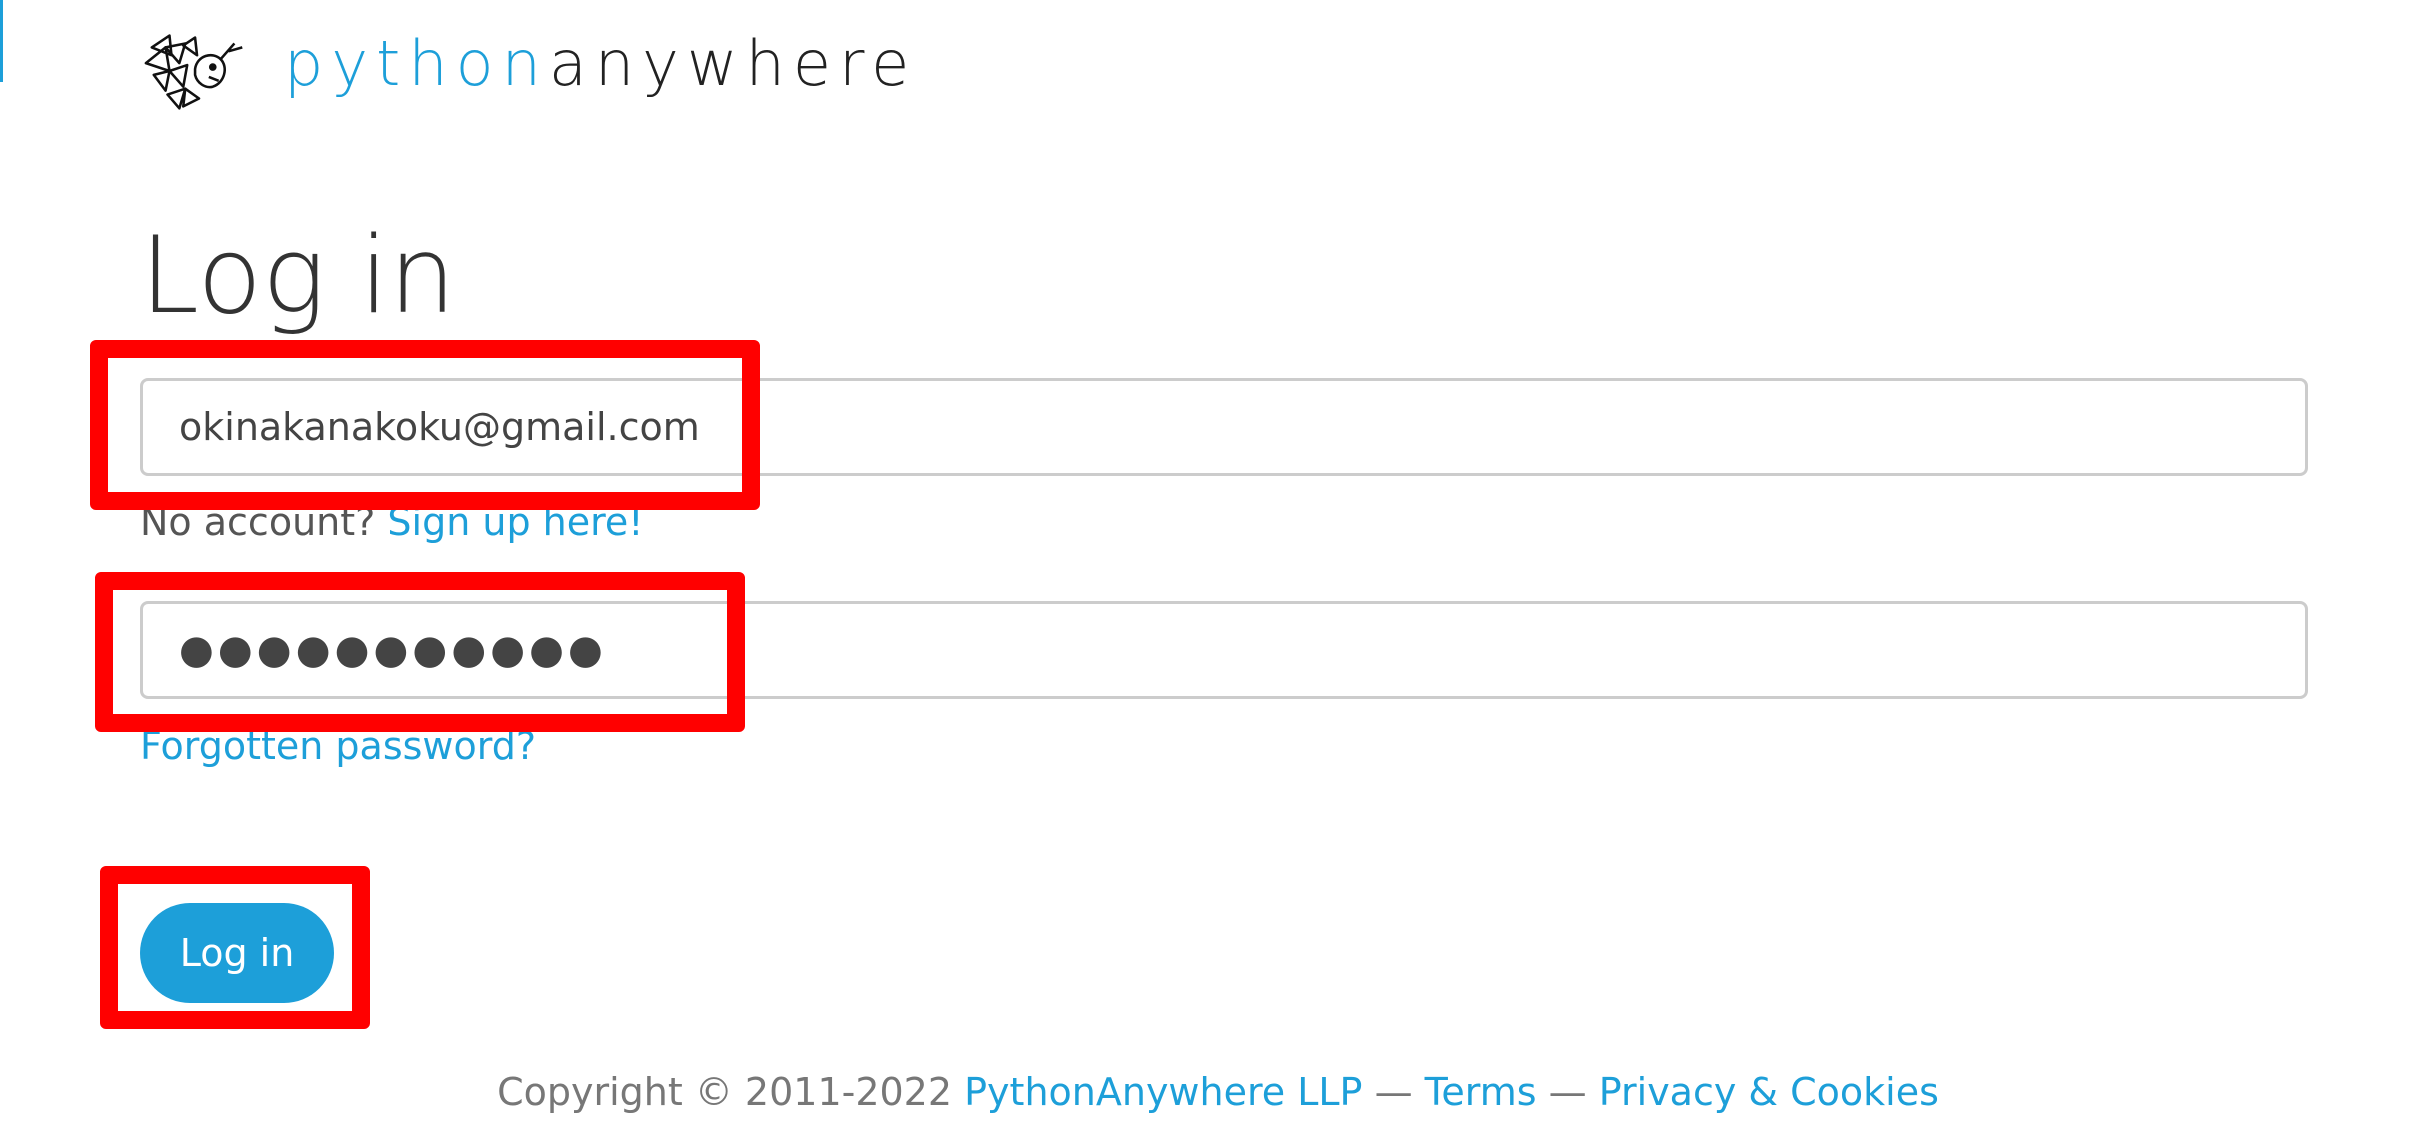  Describe the element at coordinates (1769, 1092) in the screenshot. I see `privacy-link: Privacy & Cookies` at that location.